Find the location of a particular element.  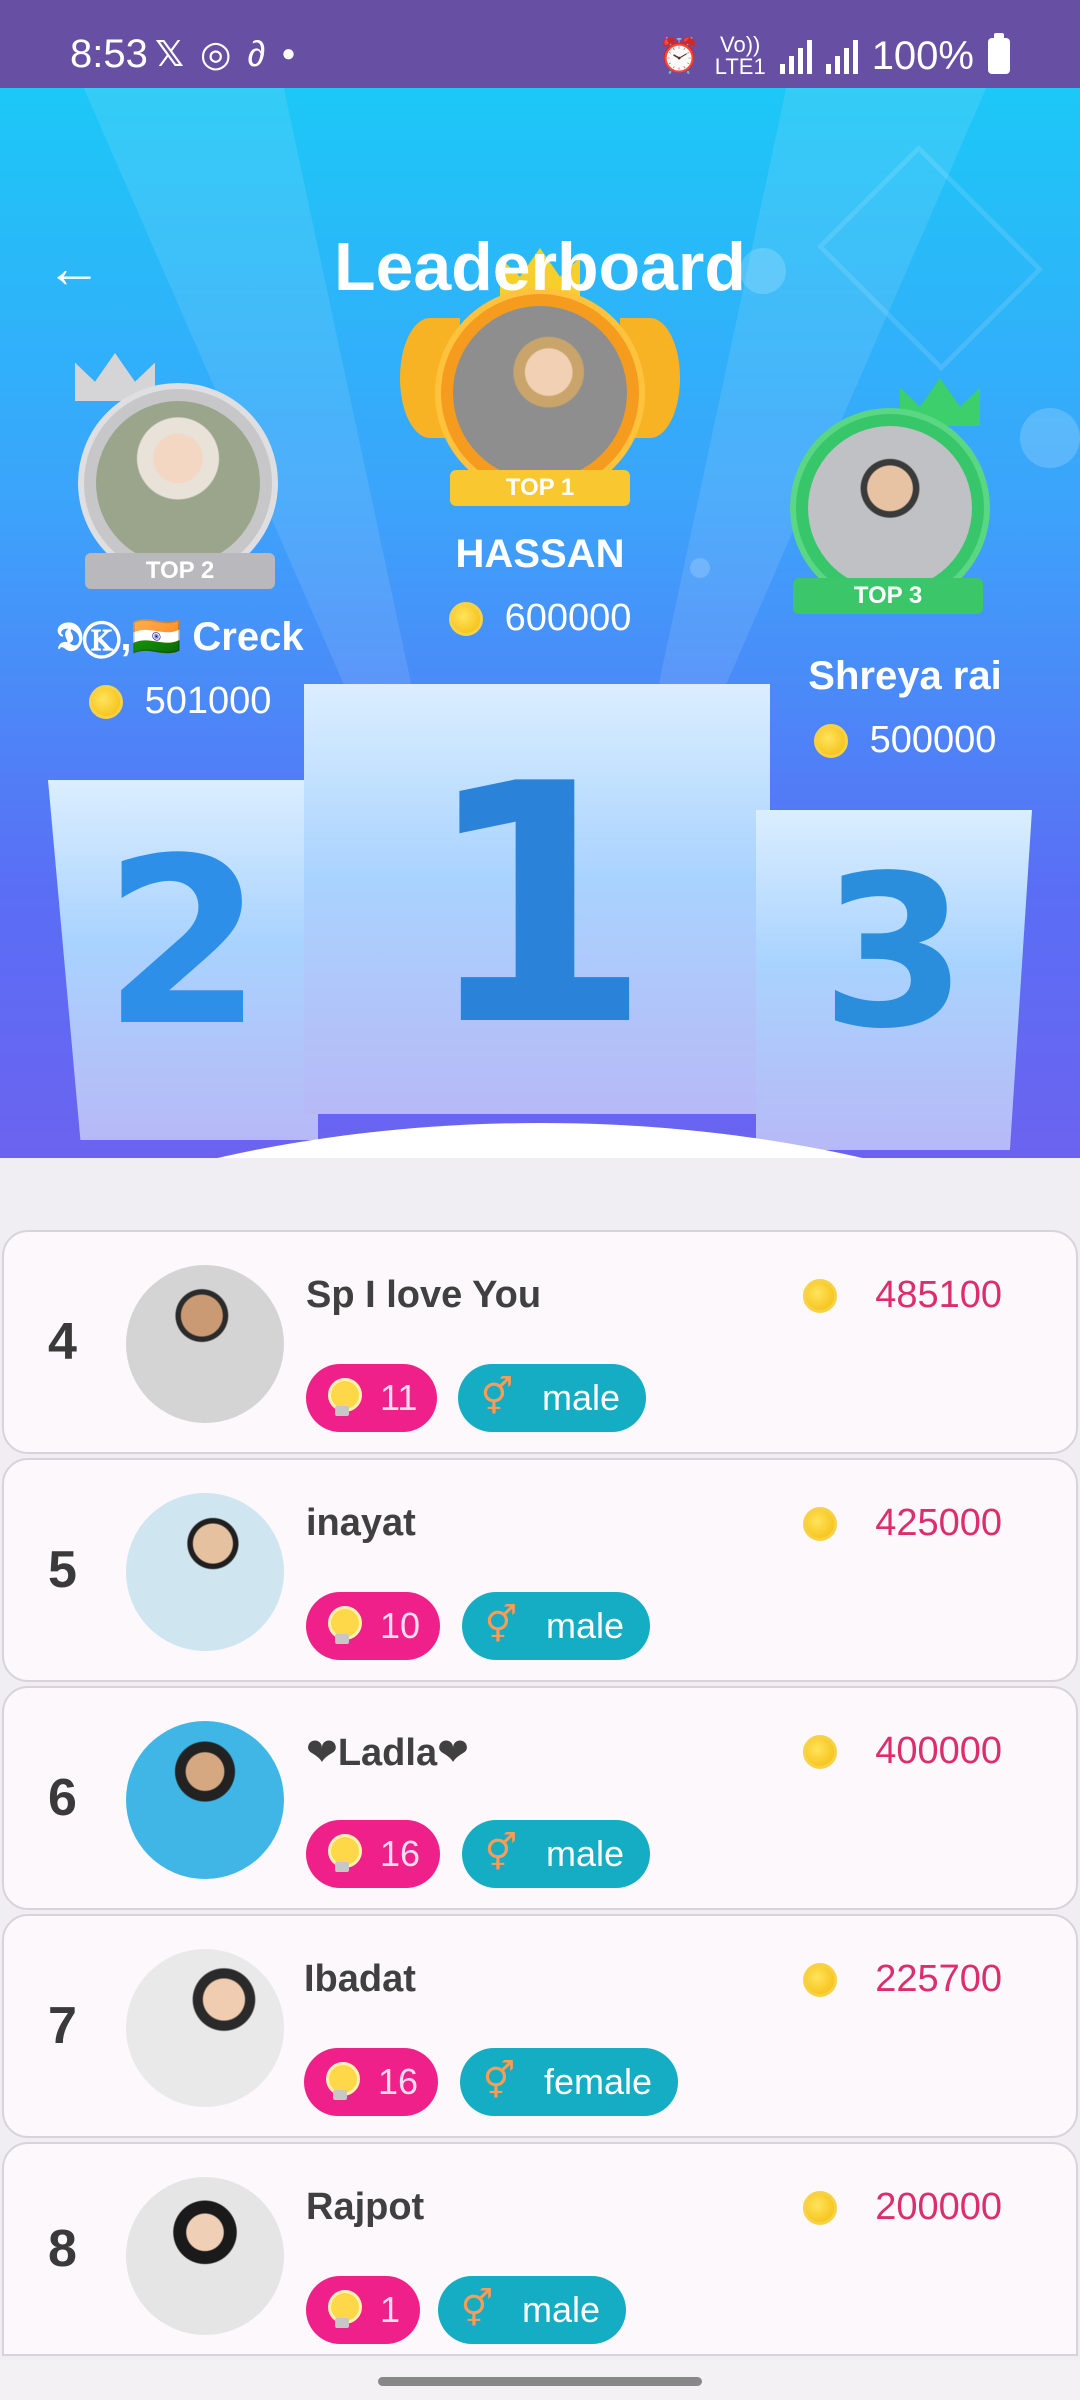

list-item: 8 Rajpot 200000 1 ⚥ male is located at coordinates (540, 2249).